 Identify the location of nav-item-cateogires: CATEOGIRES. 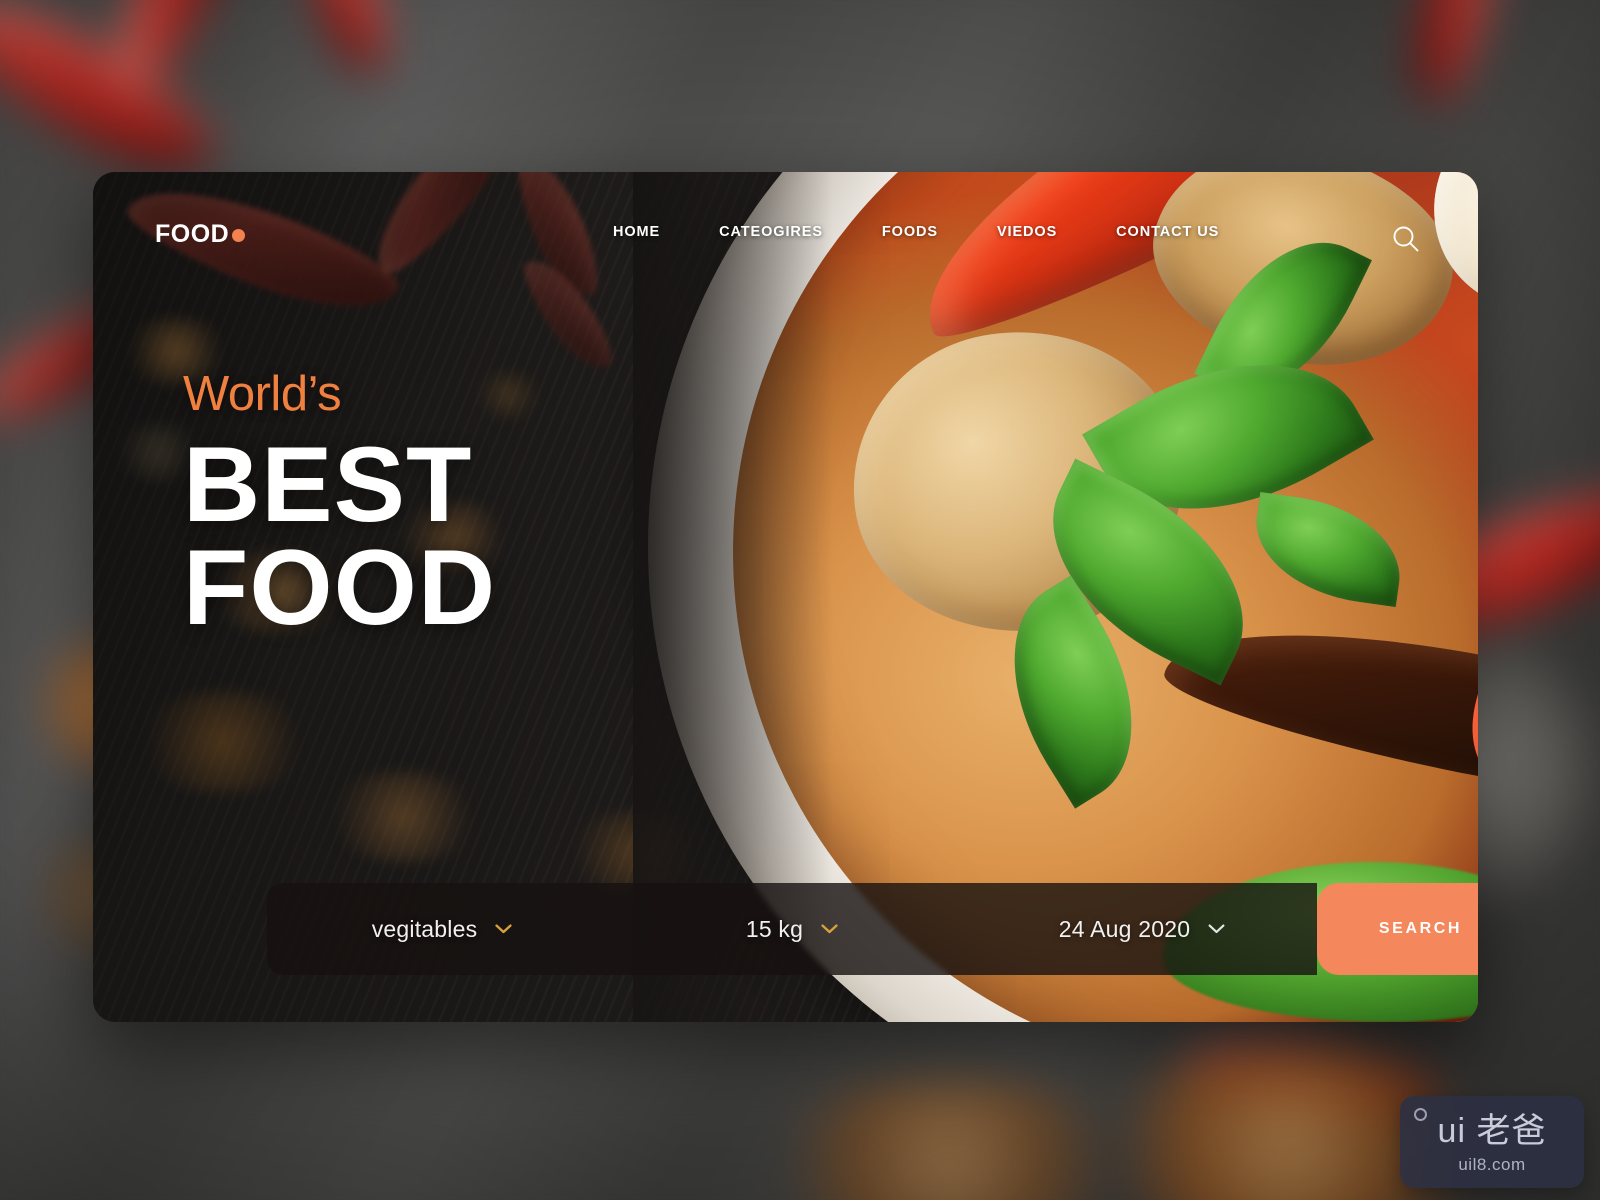
(771, 232).